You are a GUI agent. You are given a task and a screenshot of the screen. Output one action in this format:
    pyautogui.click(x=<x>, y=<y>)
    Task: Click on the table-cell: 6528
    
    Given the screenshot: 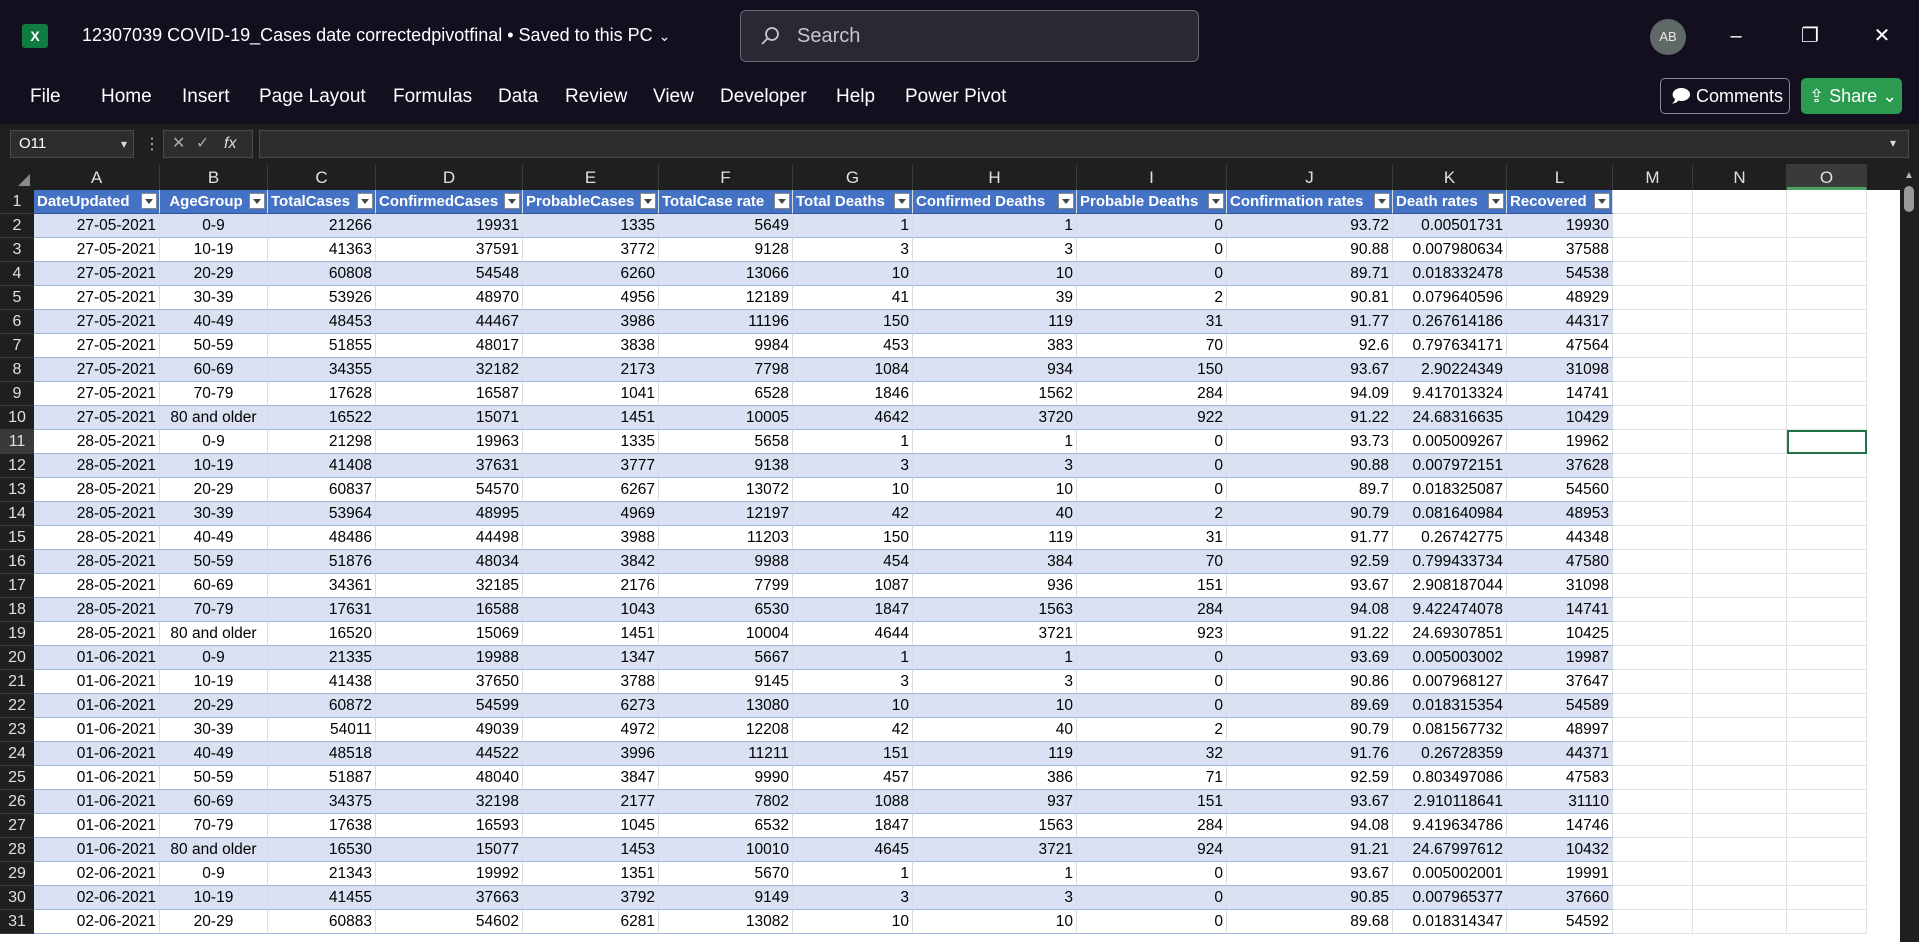 What is the action you would take?
    pyautogui.click(x=726, y=394)
    